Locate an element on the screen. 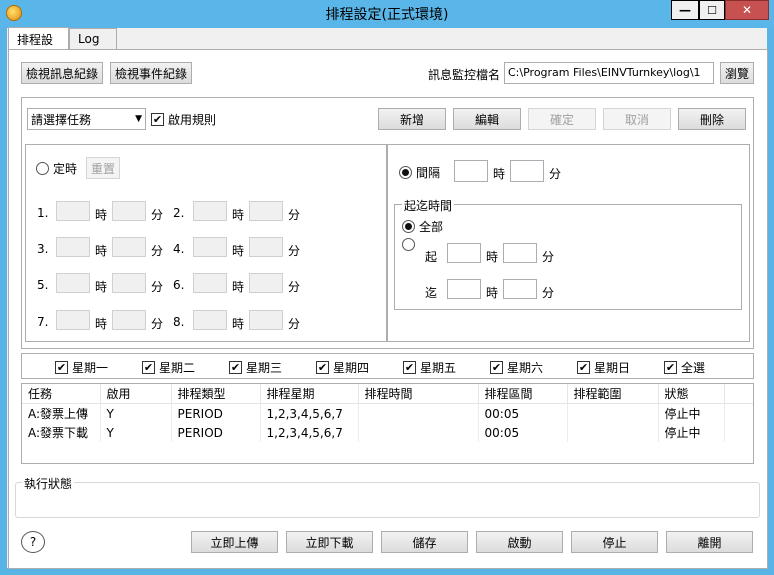  day-checkbox-tuesday: ✔ 星期二 is located at coordinates (168, 367).